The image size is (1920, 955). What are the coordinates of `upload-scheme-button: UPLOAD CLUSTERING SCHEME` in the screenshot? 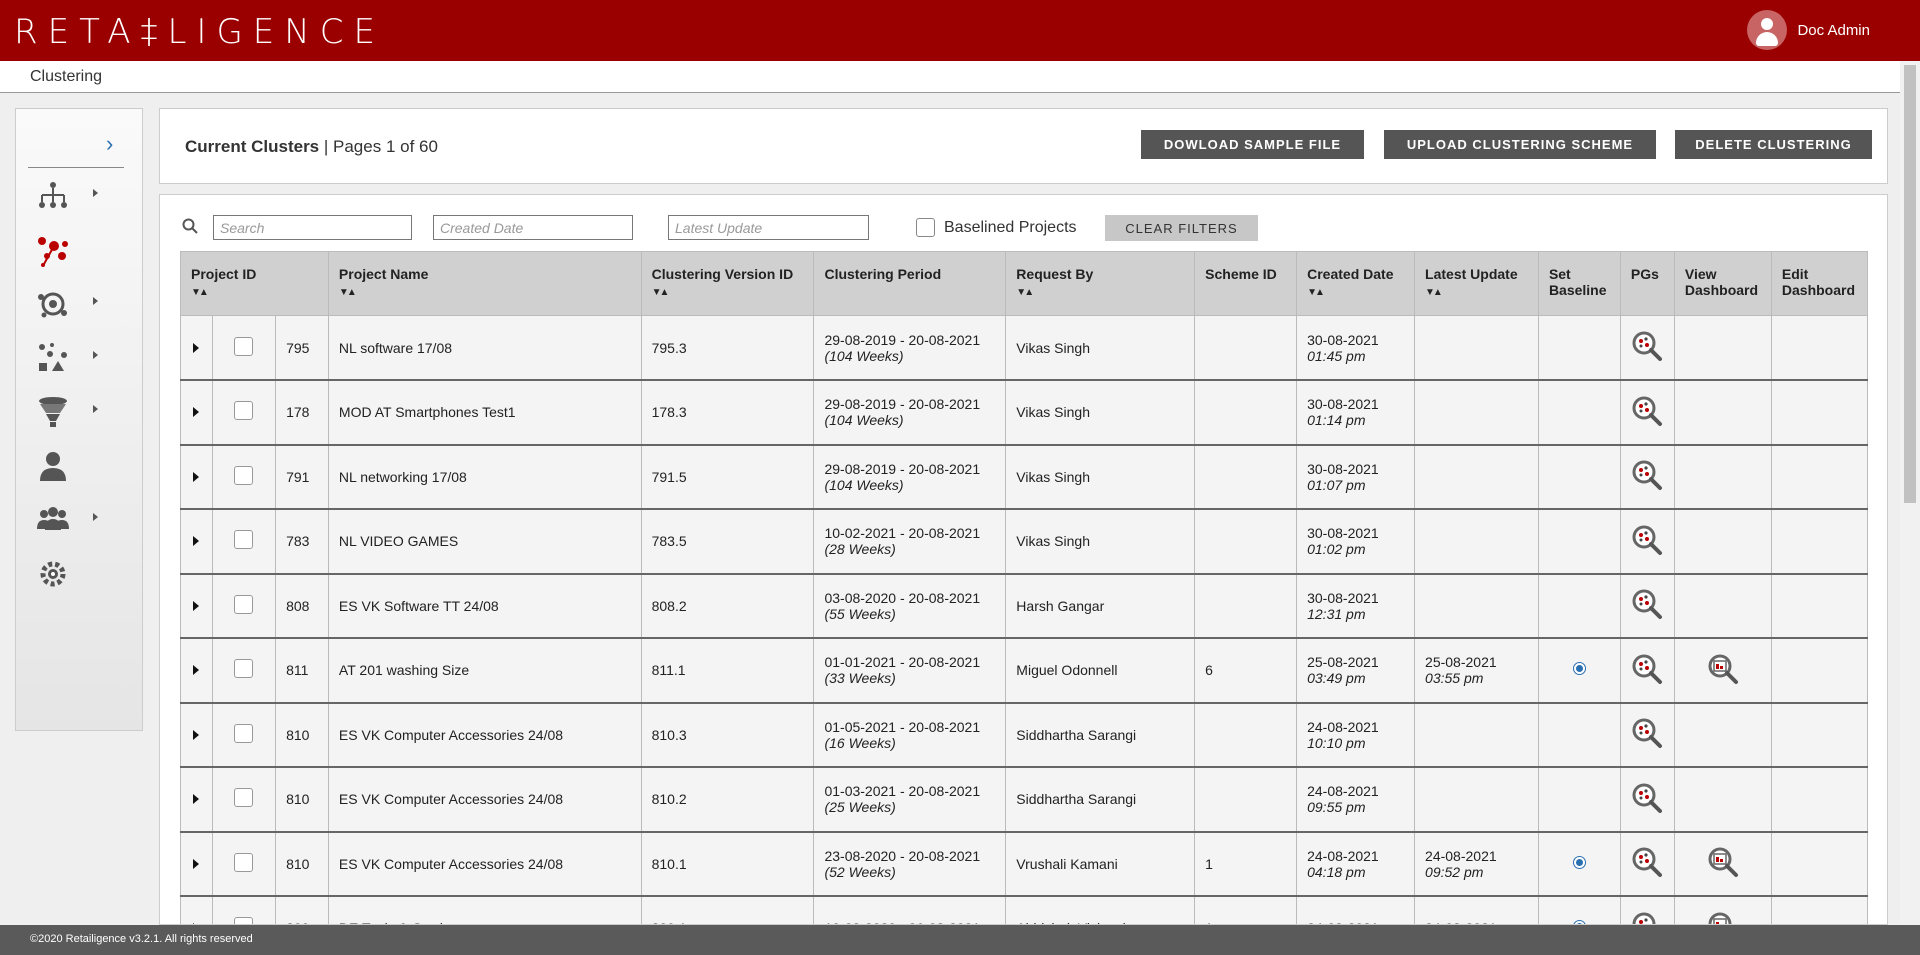 It's located at (1520, 144).